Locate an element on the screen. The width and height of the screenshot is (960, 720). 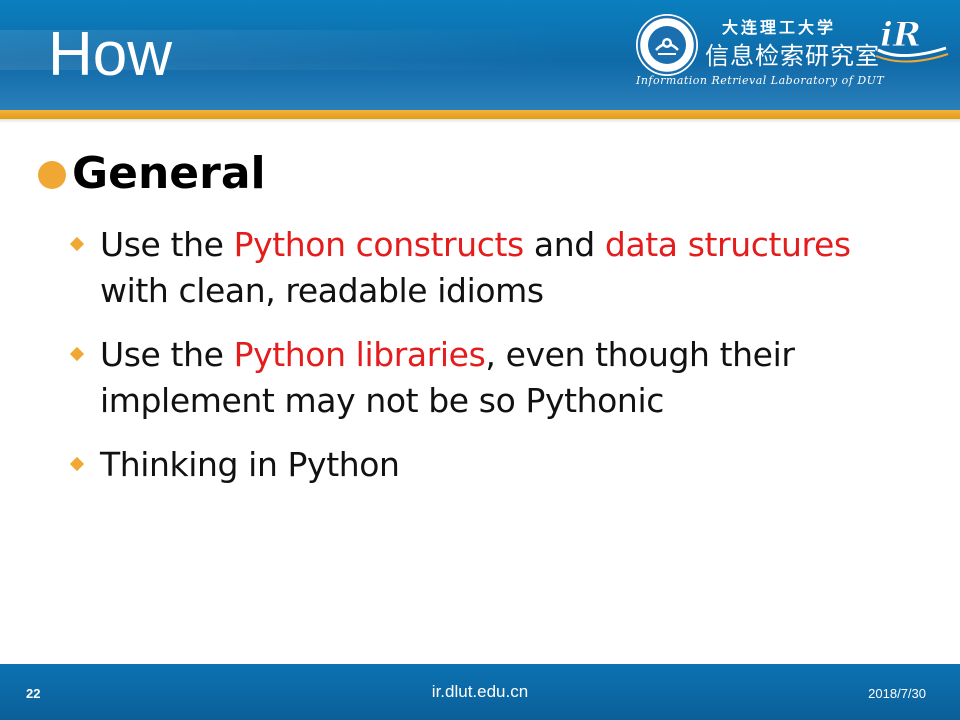
slide-date: 2018/7/30 is located at coordinates (897, 693).